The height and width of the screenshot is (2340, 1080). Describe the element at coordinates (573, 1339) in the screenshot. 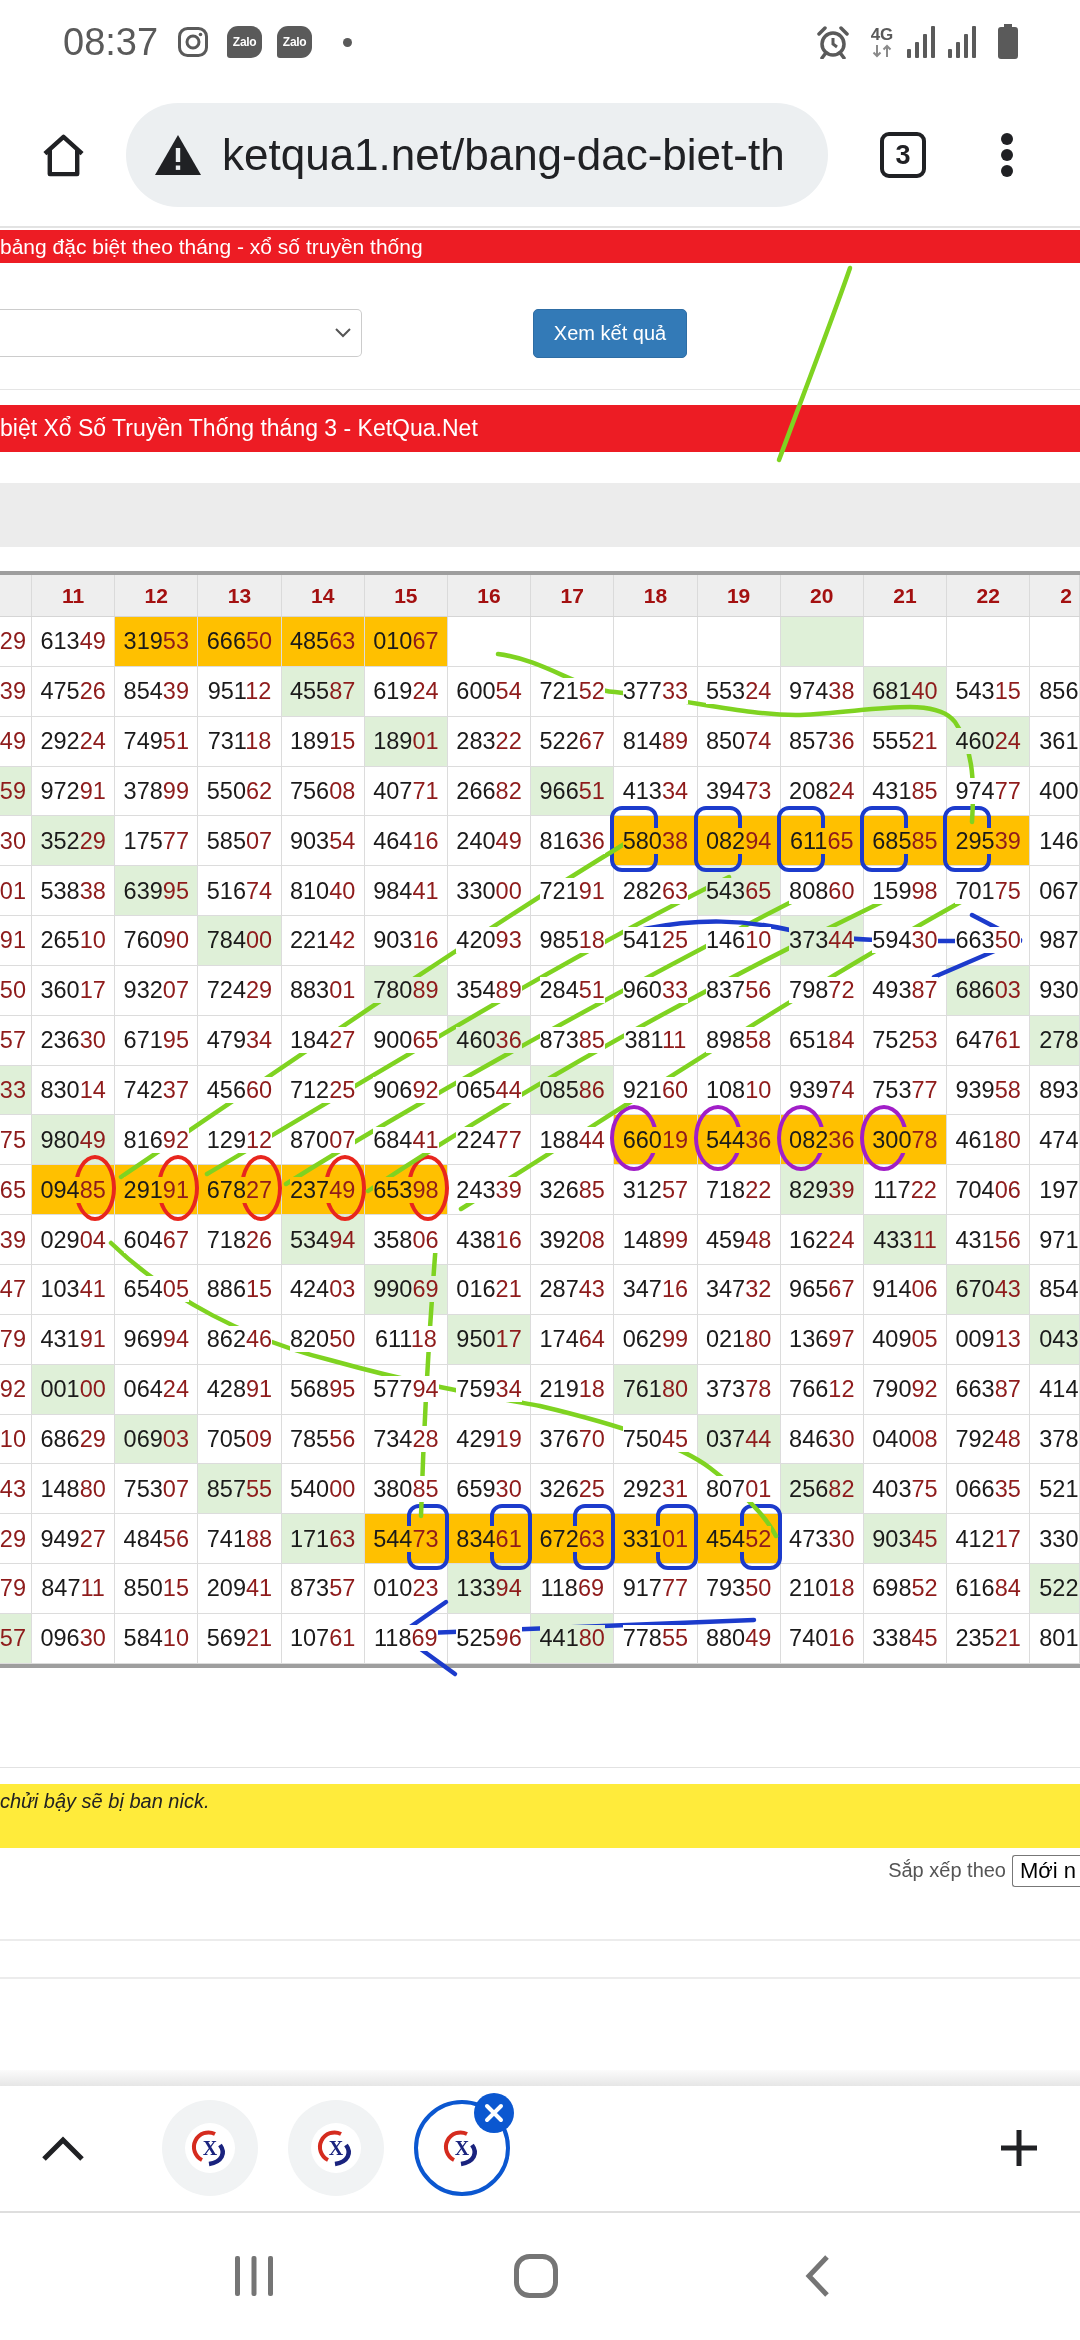

I see `table-cell: 17464` at that location.